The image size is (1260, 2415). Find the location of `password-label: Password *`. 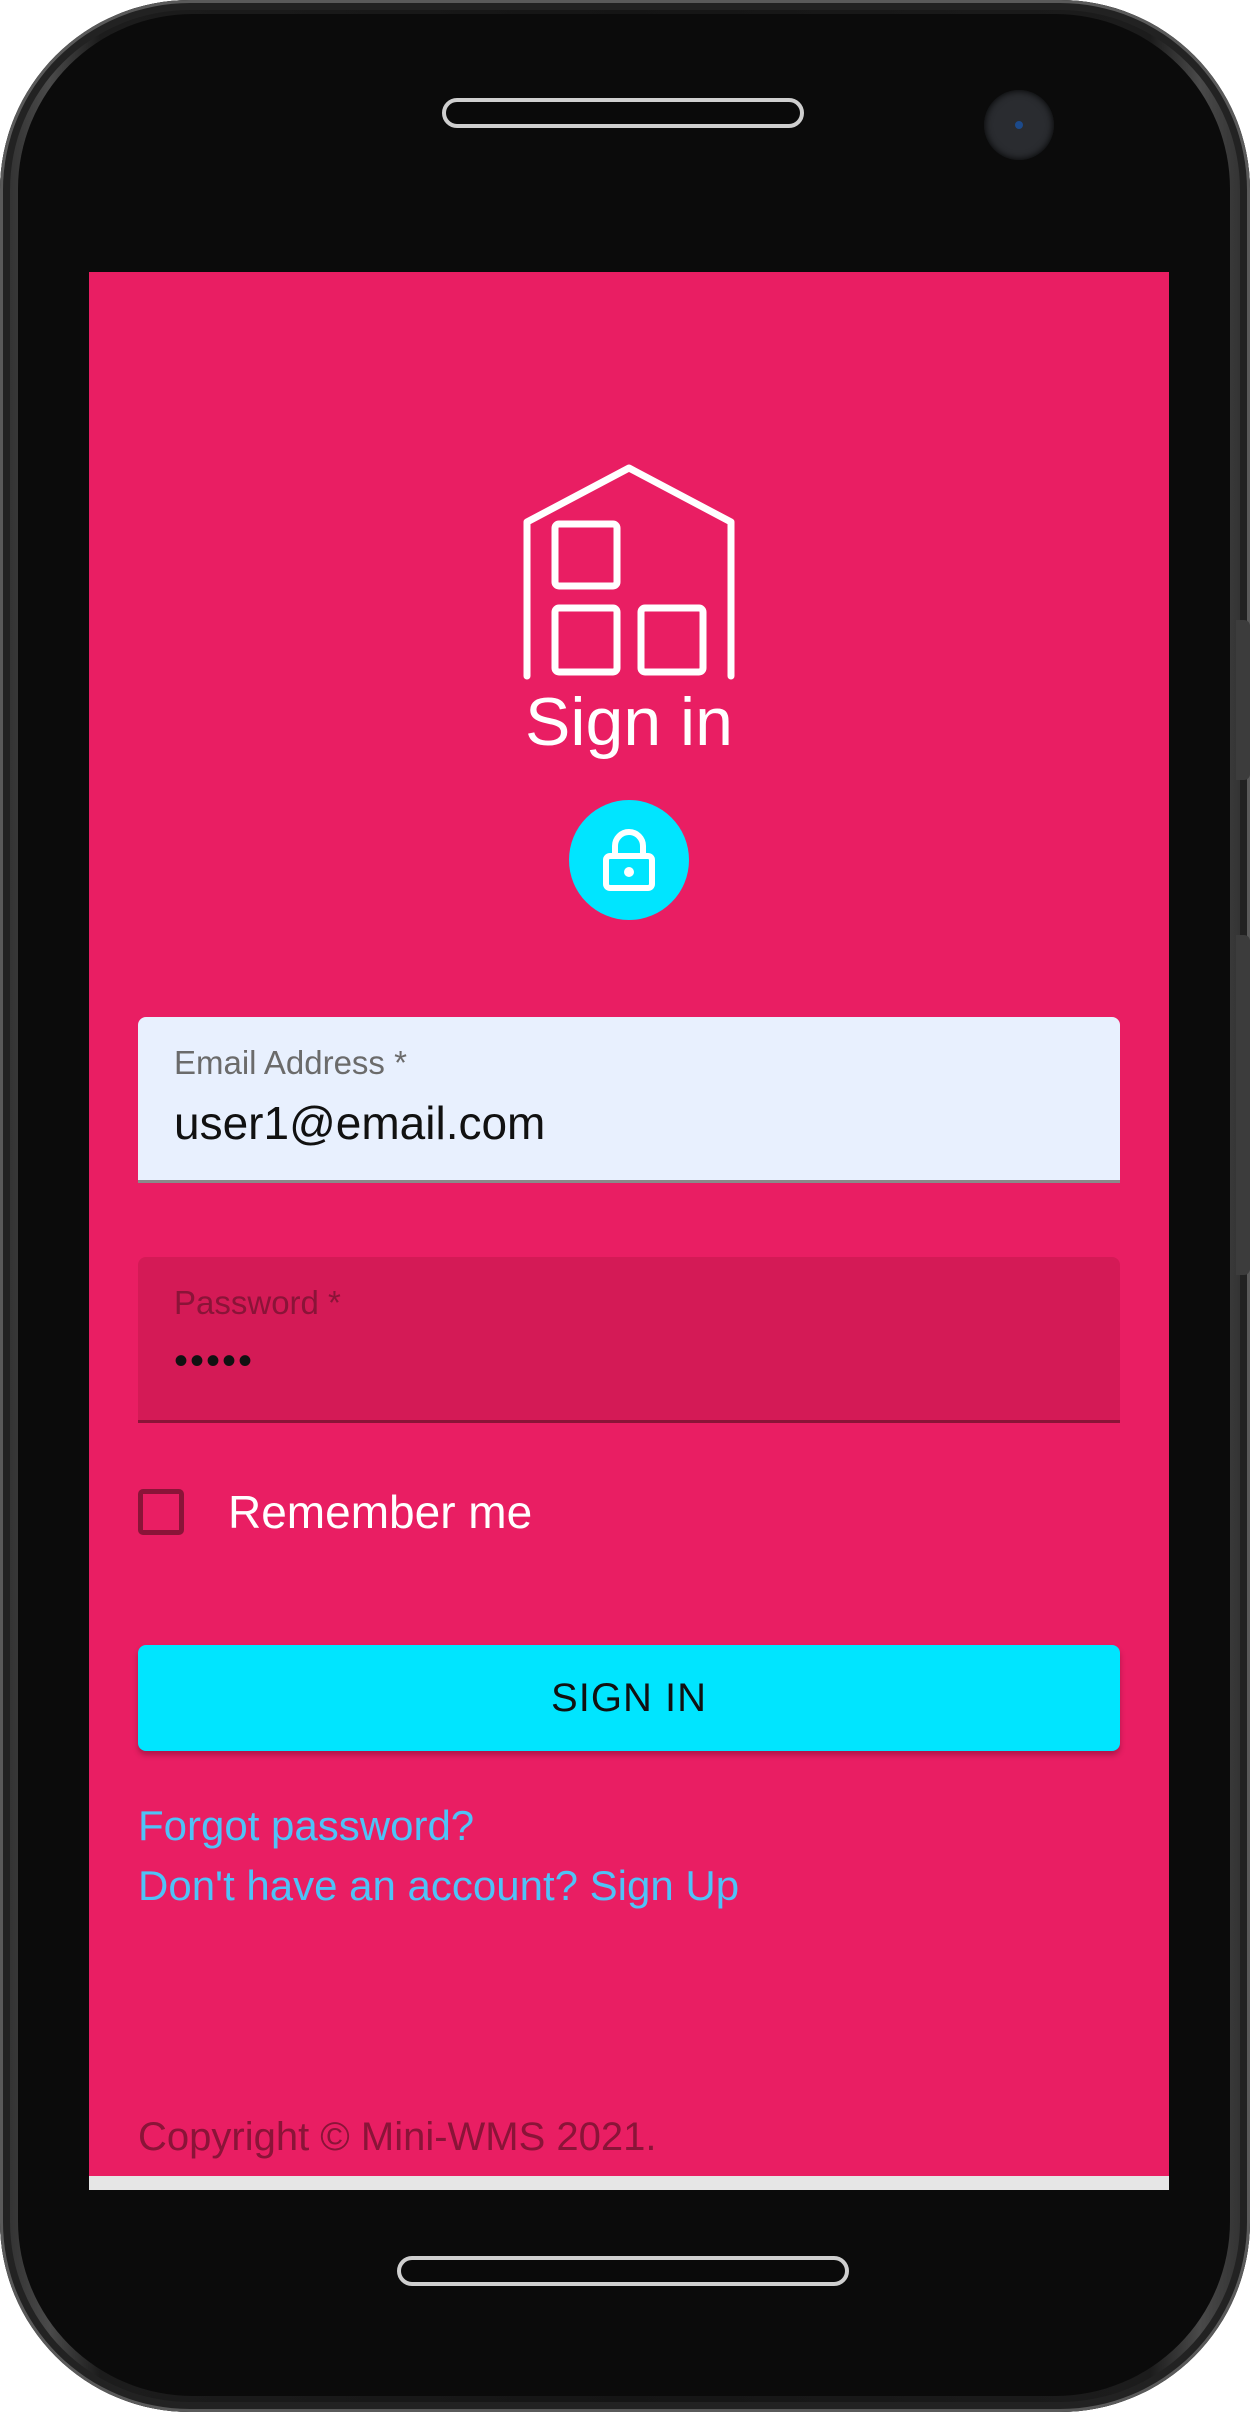

password-label: Password * is located at coordinates (257, 1302).